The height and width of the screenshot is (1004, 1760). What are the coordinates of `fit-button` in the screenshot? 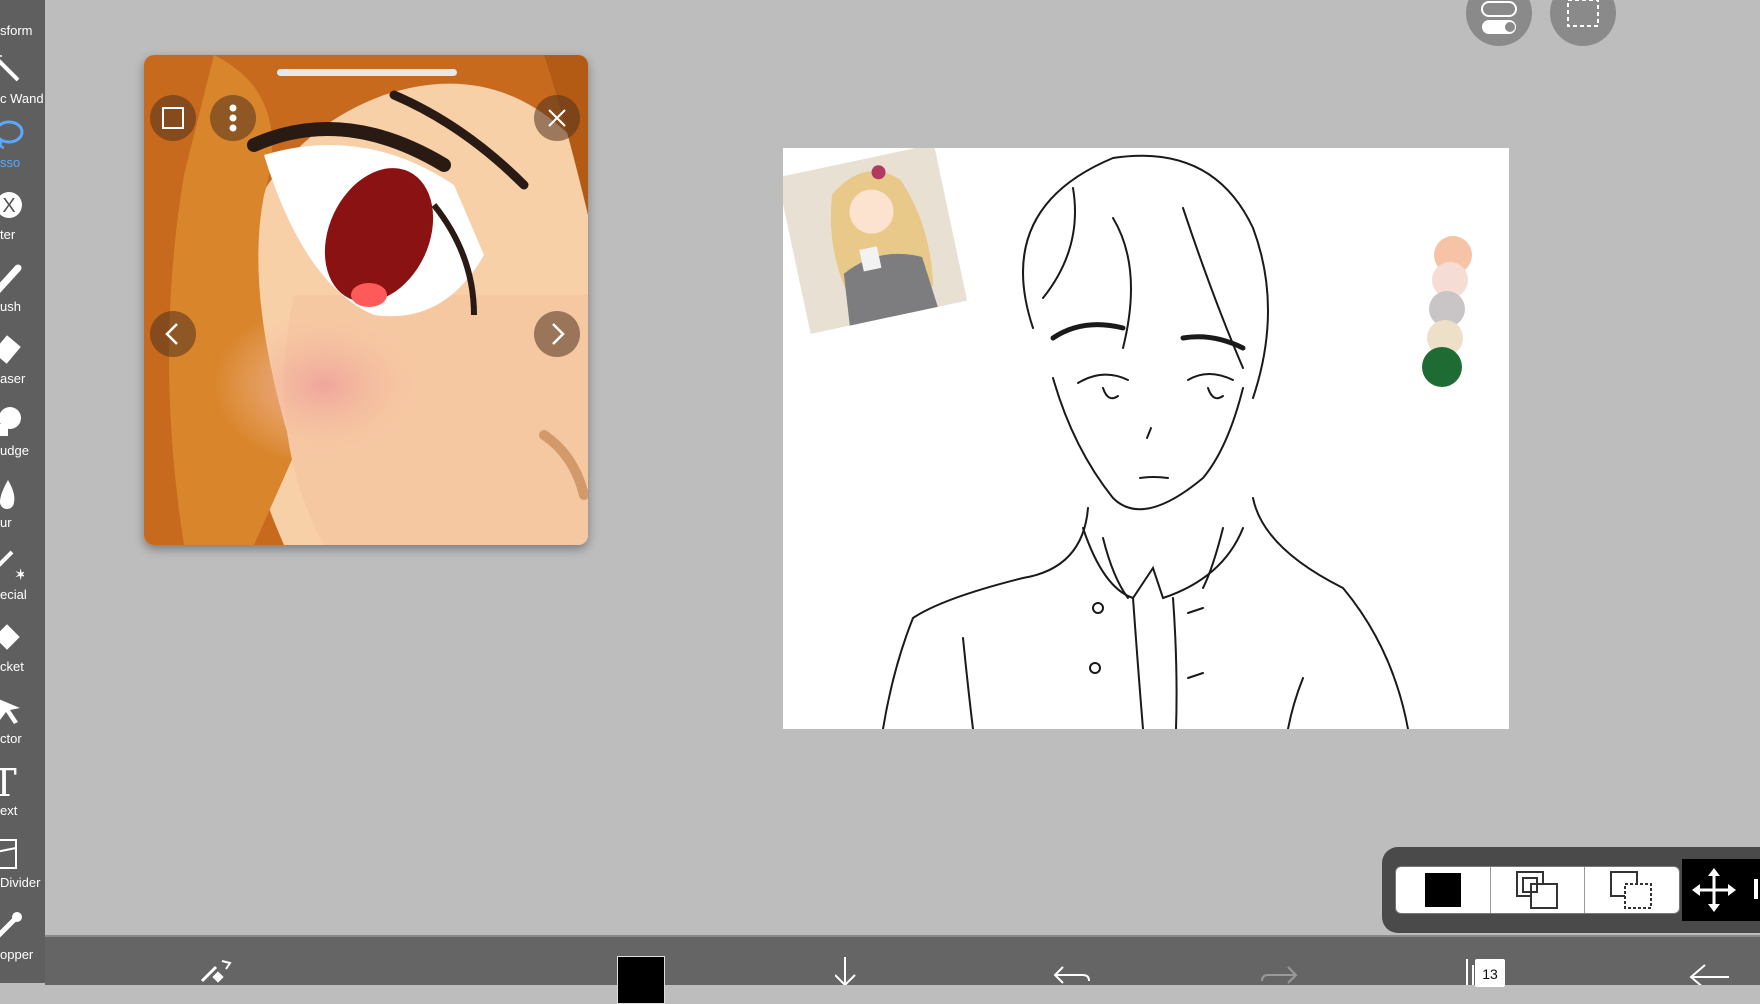 It's located at (173, 118).